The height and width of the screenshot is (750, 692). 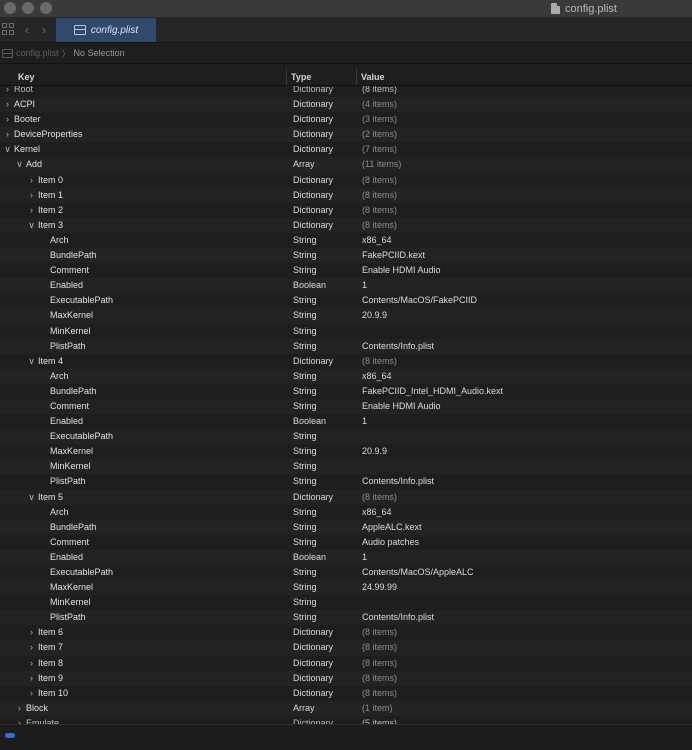 I want to click on row-value: FakePCIID.kext, so click(x=393, y=255).